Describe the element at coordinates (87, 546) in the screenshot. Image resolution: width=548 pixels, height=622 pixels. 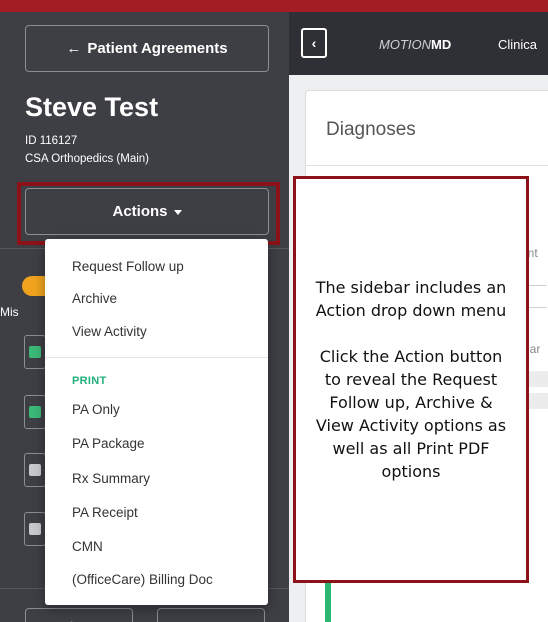
I see `menu-item-cmn: CMN` at that location.